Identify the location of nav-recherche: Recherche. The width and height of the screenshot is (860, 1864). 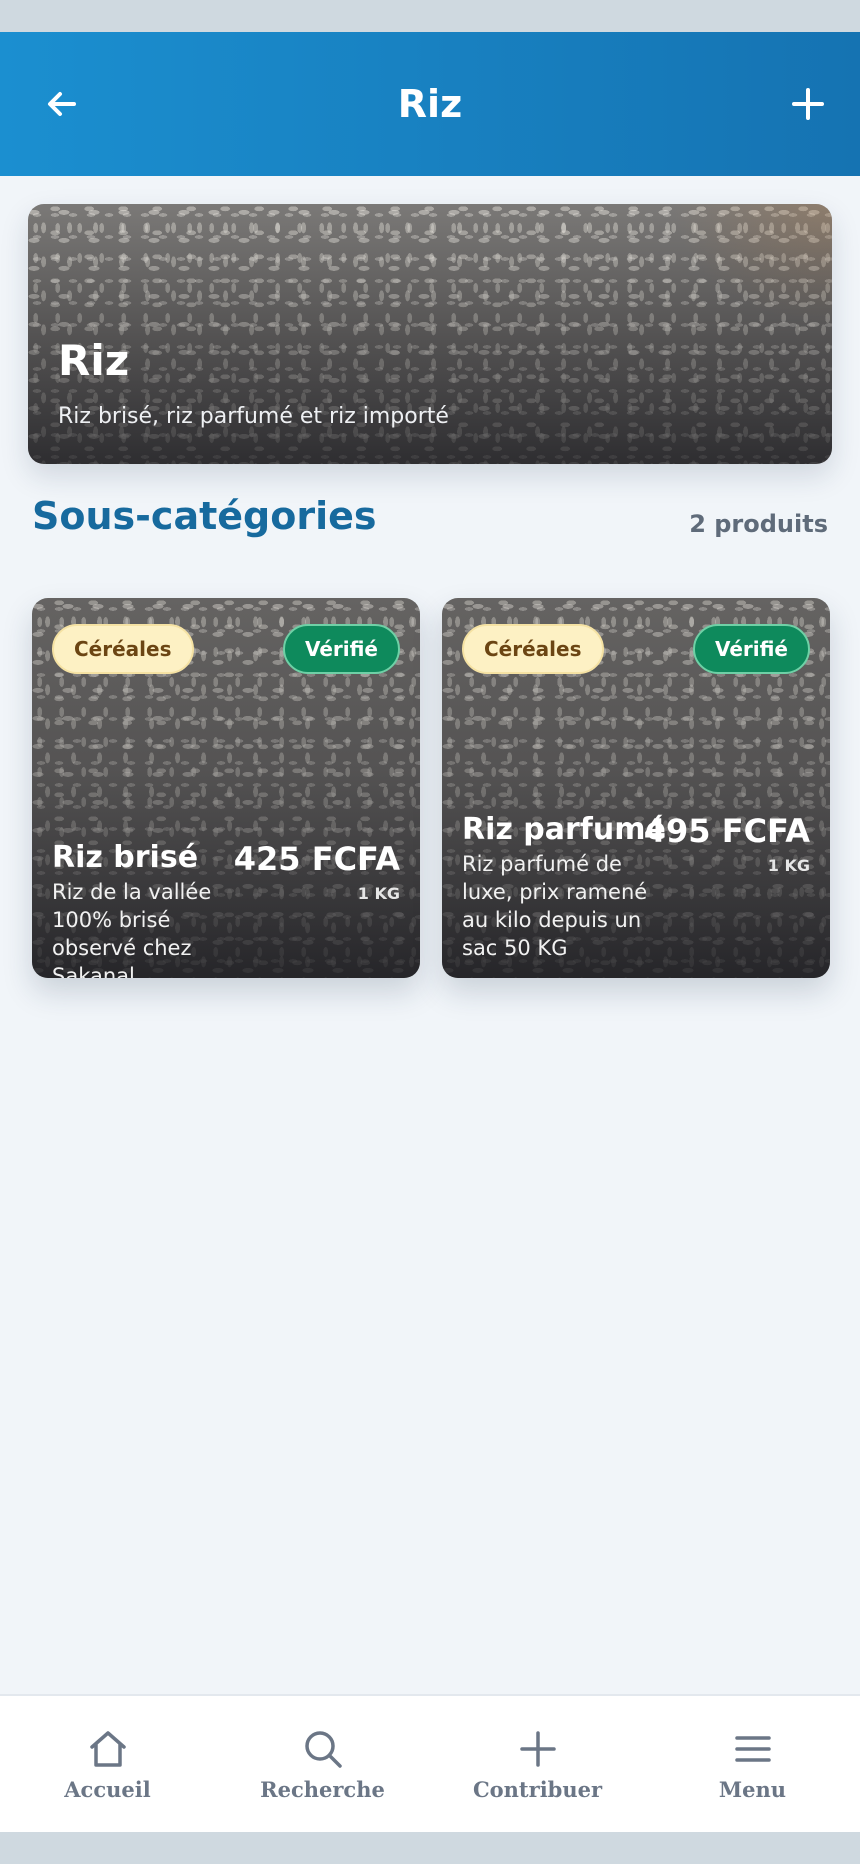
(322, 1763).